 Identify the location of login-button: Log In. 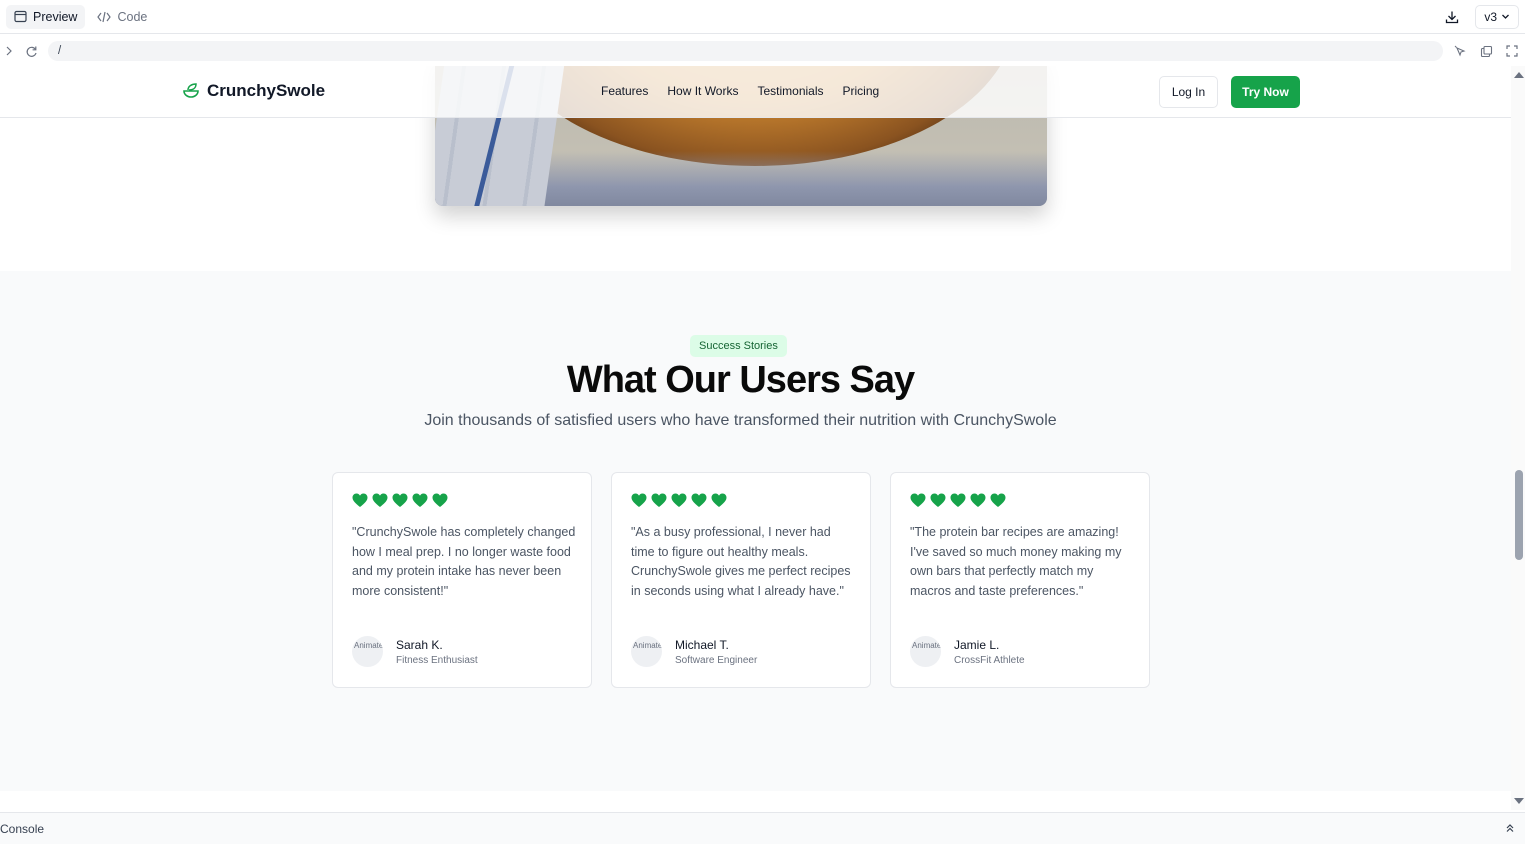
(1188, 92).